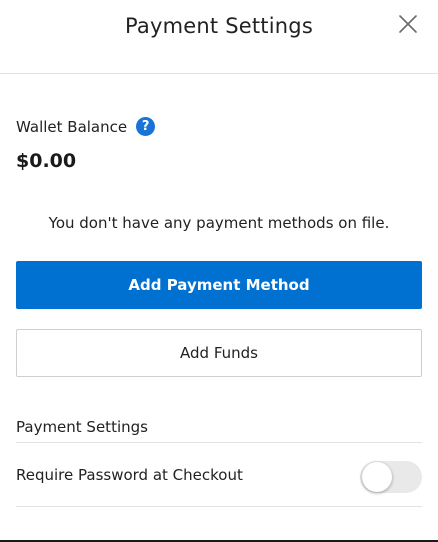  I want to click on require-password-setting-row: Require Password at Checkout, so click(219, 475).